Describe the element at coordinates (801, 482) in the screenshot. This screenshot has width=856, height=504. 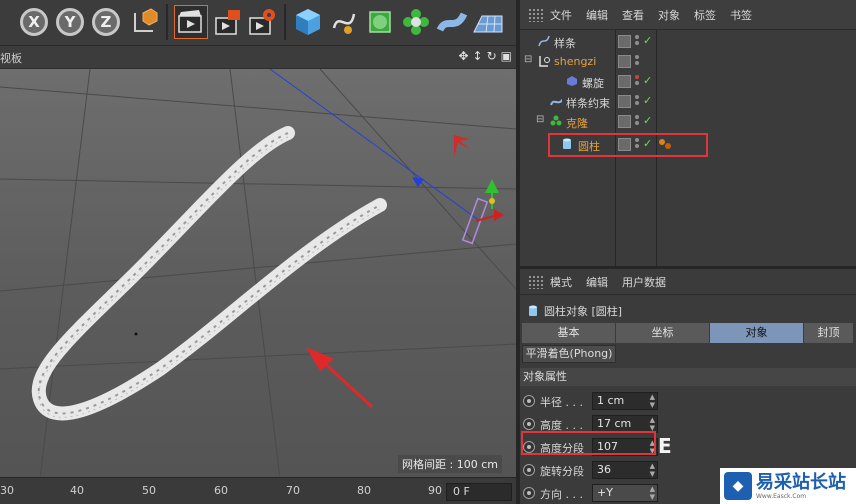
I see `watermark-text: 易采站长站` at that location.